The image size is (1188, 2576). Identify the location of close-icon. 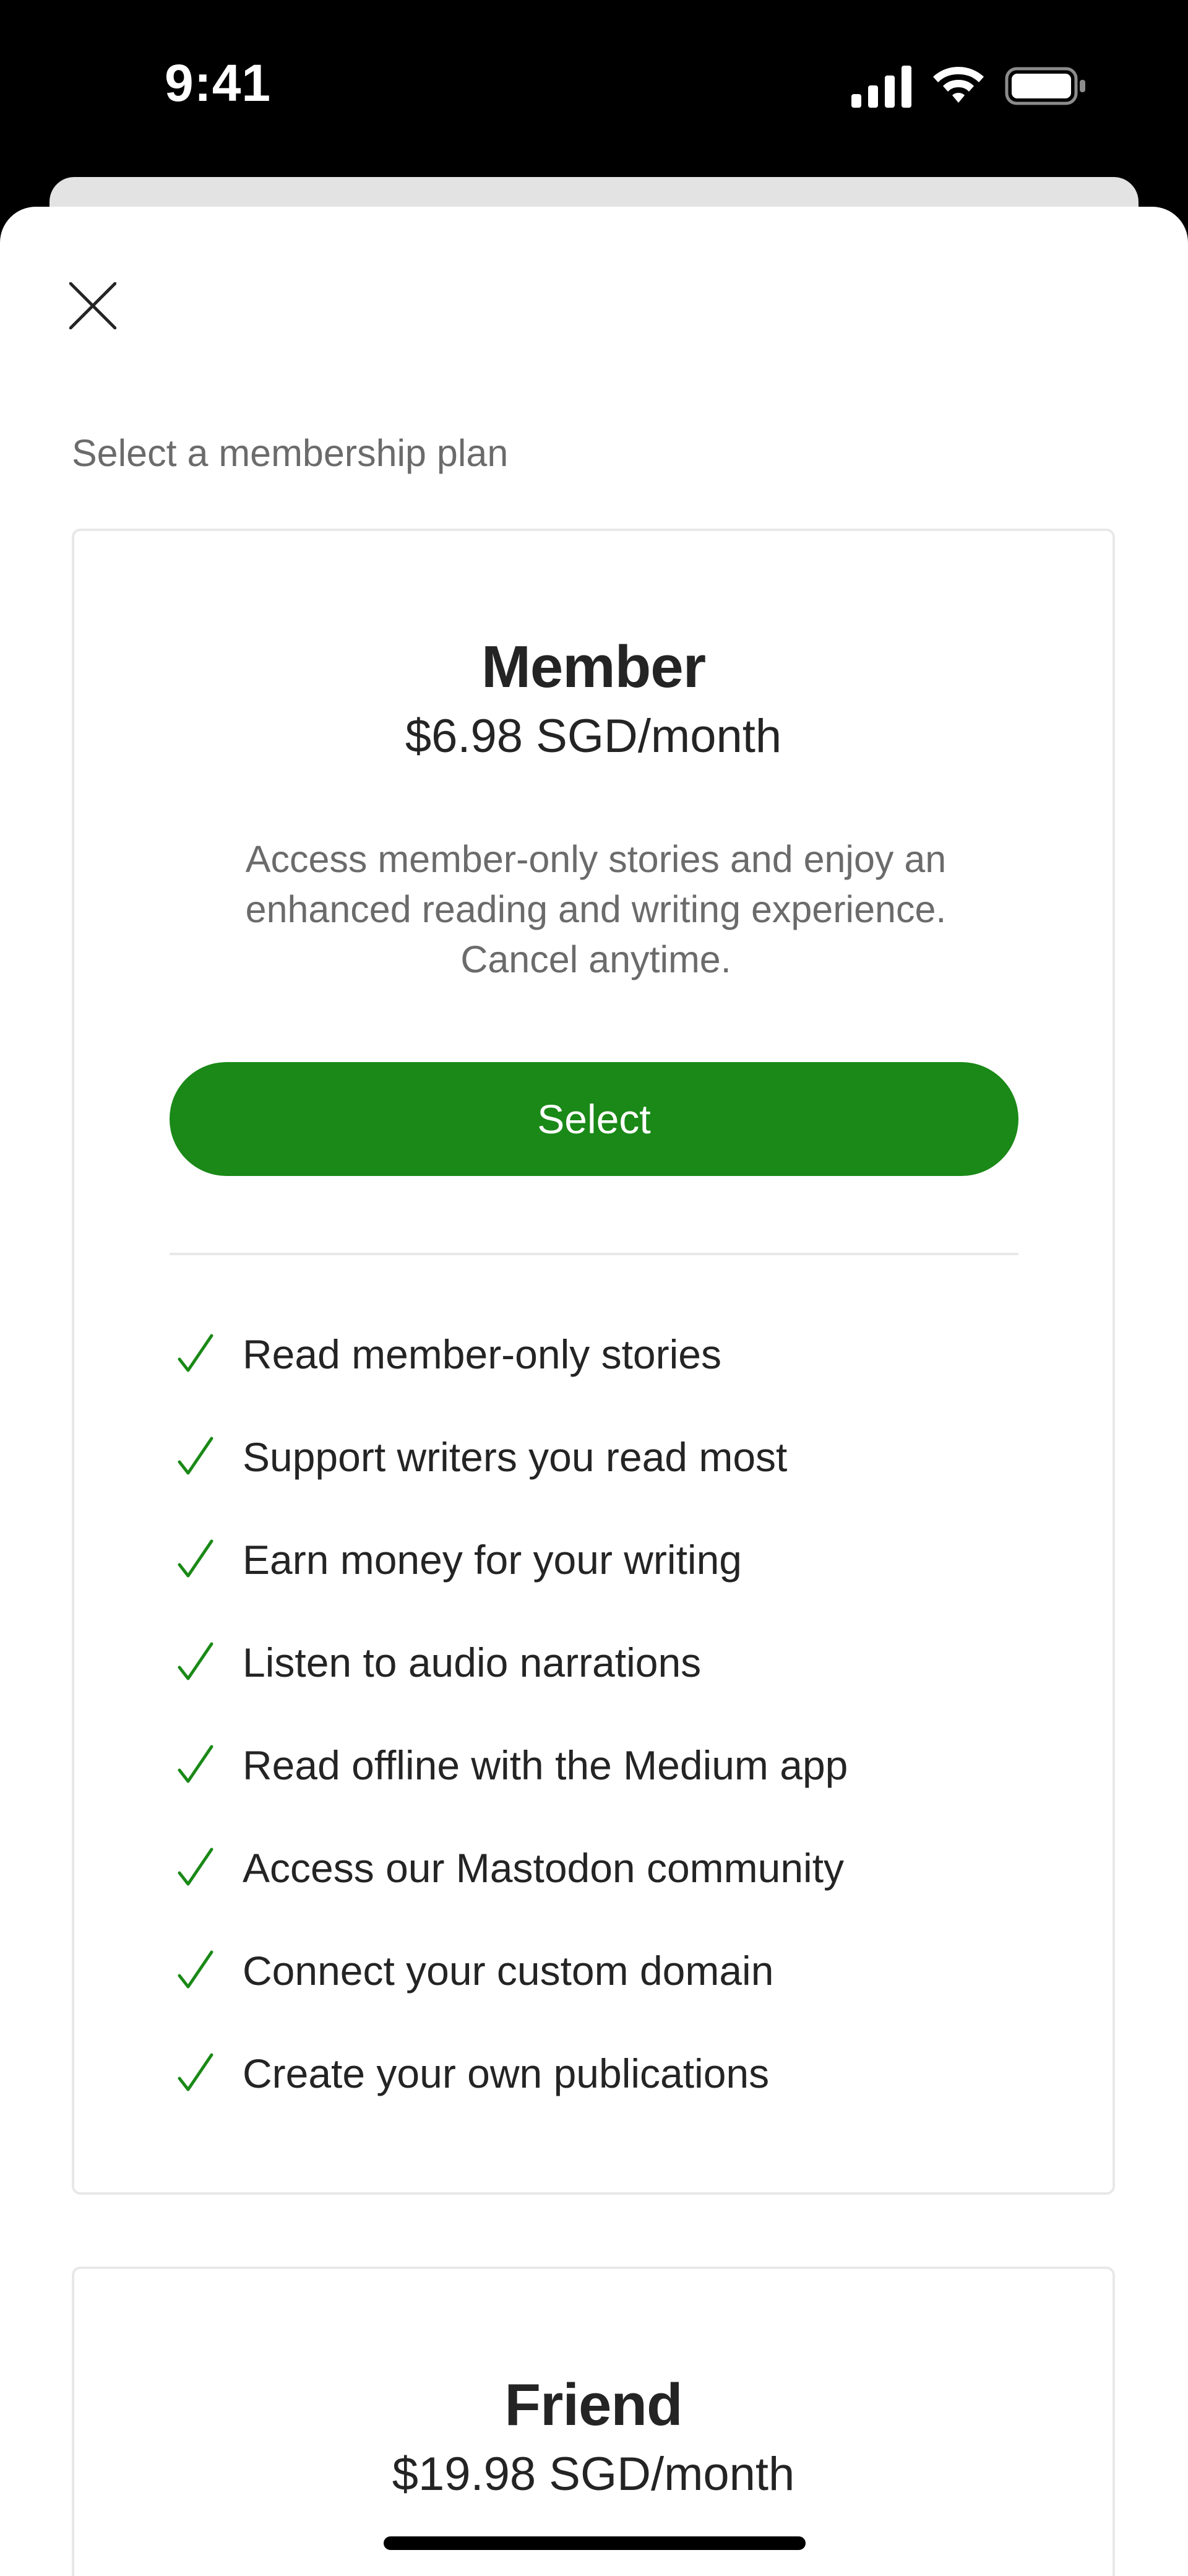
(92, 305).